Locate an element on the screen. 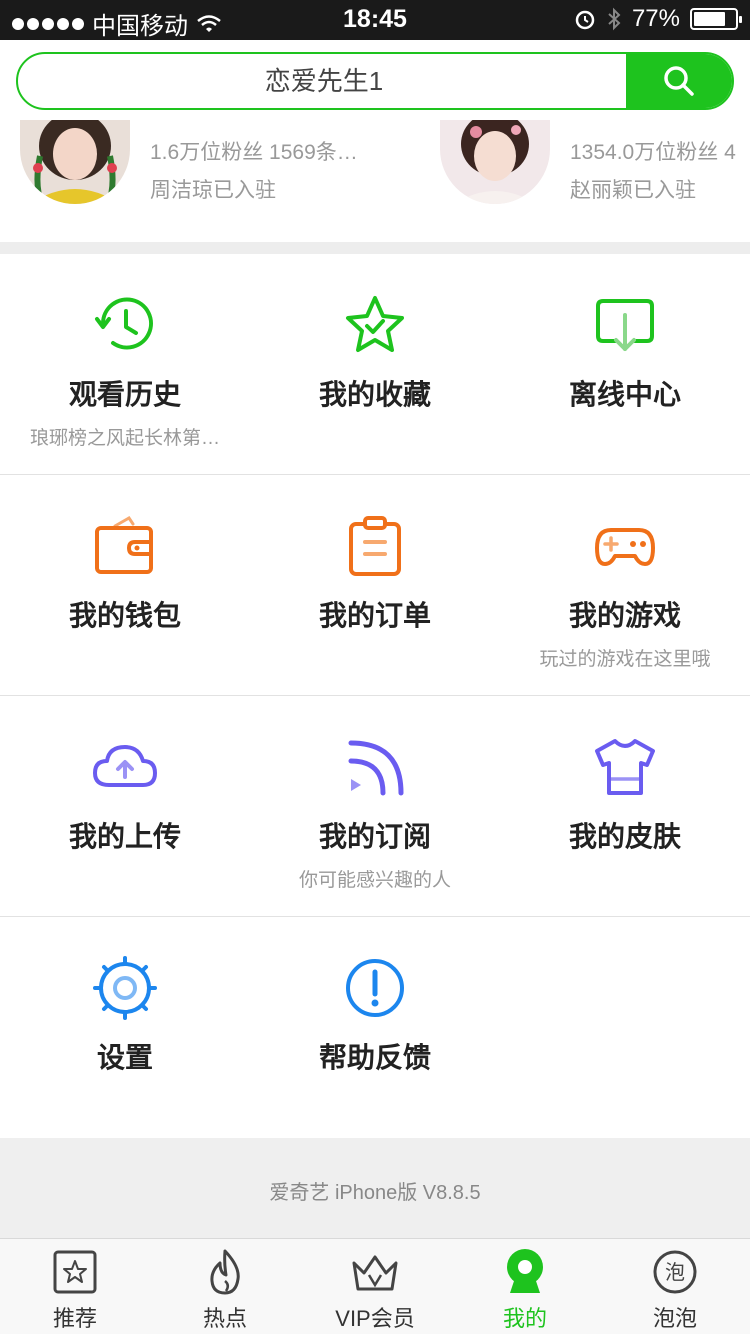 The width and height of the screenshot is (750, 1334). tab-label: VIP会员 is located at coordinates (375, 1318).